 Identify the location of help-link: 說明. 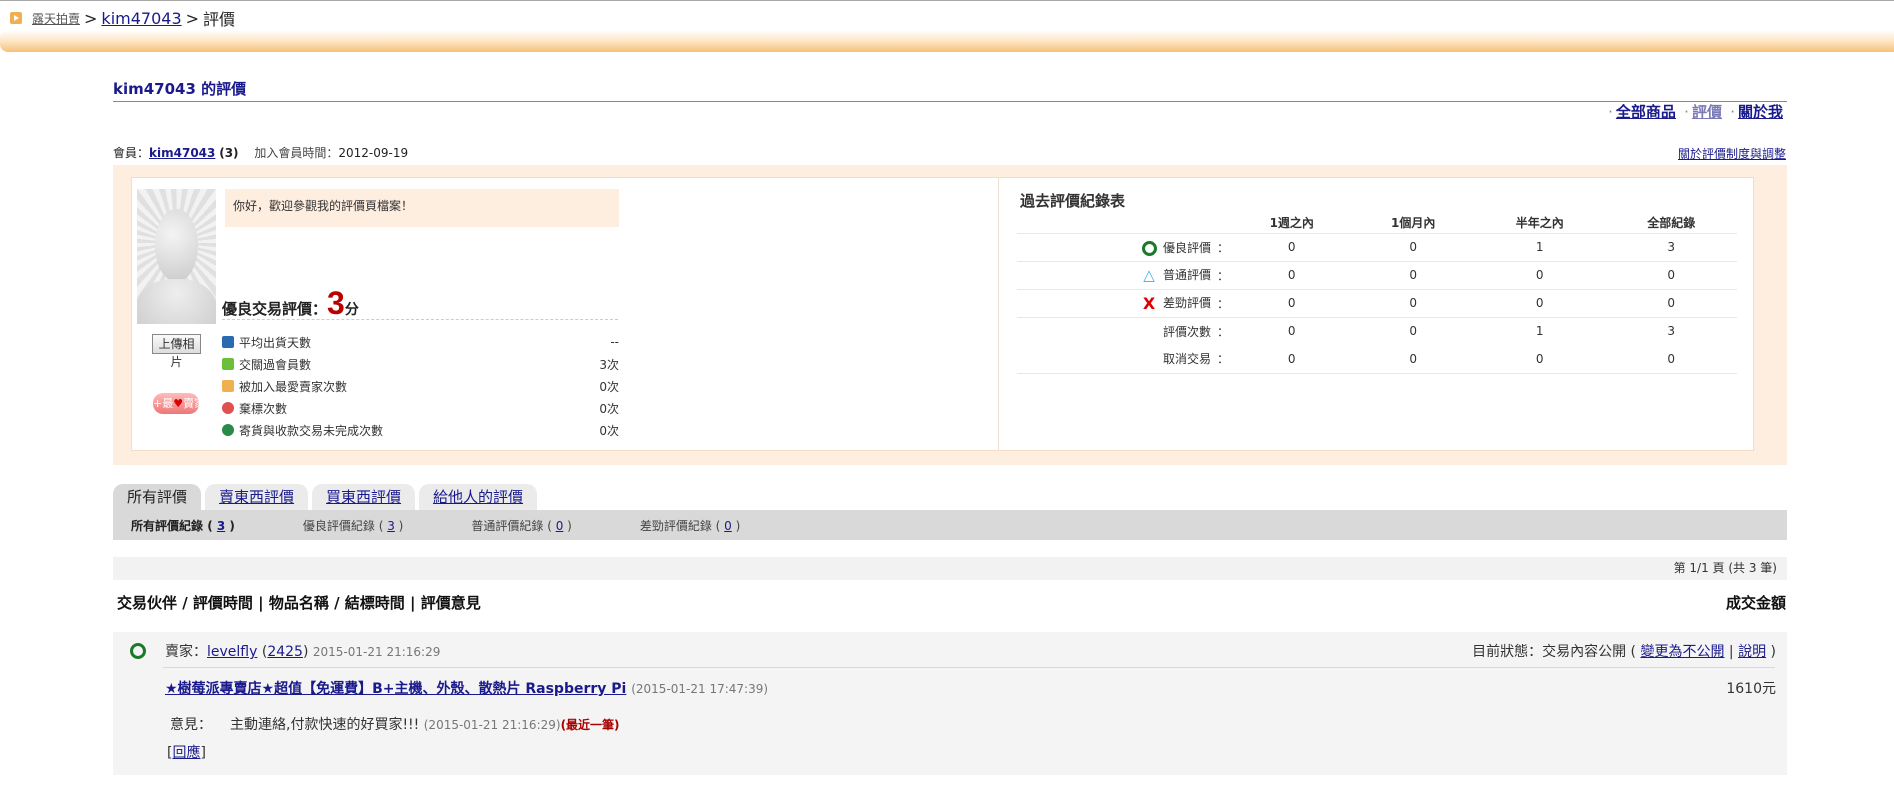
(1752, 652).